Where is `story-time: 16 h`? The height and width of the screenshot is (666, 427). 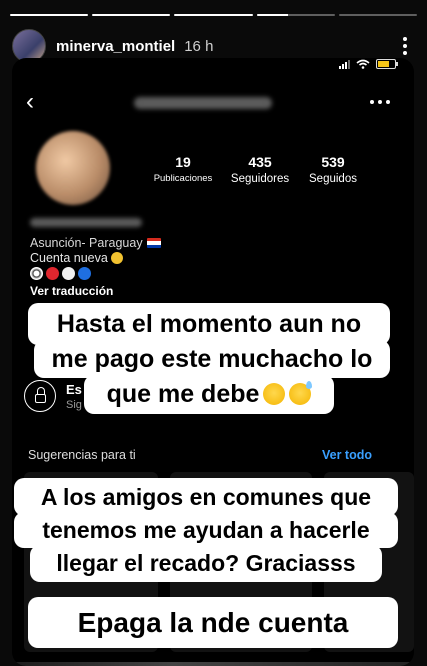 story-time: 16 h is located at coordinates (199, 46).